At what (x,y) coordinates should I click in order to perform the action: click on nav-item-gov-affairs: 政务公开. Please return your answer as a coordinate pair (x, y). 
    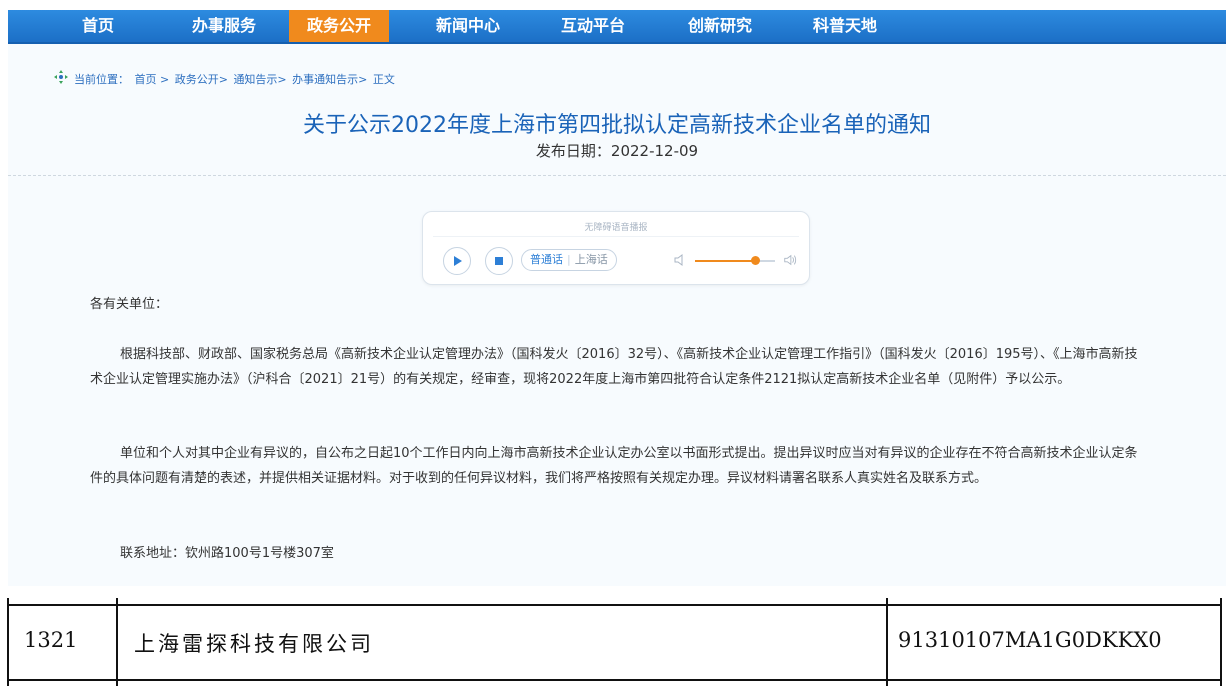
    Looking at the image, I should click on (339, 26).